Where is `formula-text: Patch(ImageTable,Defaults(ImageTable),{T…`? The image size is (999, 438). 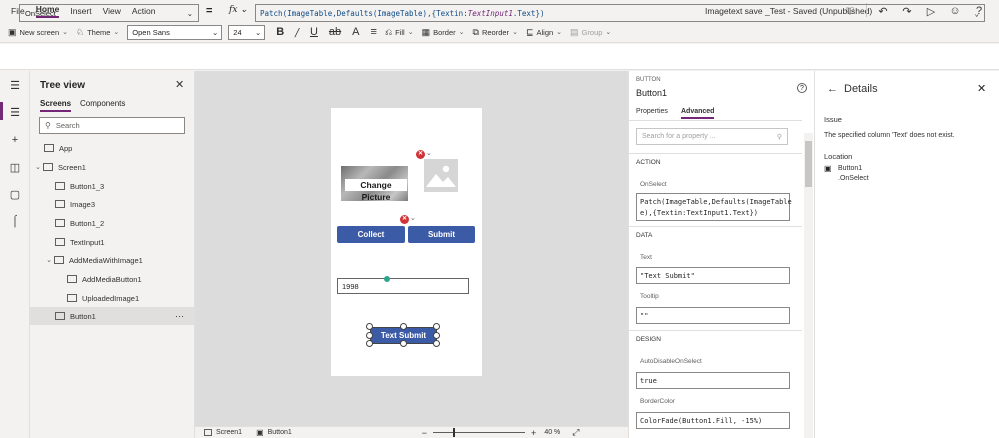
formula-text: Patch(ImageTable,Defaults(ImageTable),{T… is located at coordinates (402, 13).